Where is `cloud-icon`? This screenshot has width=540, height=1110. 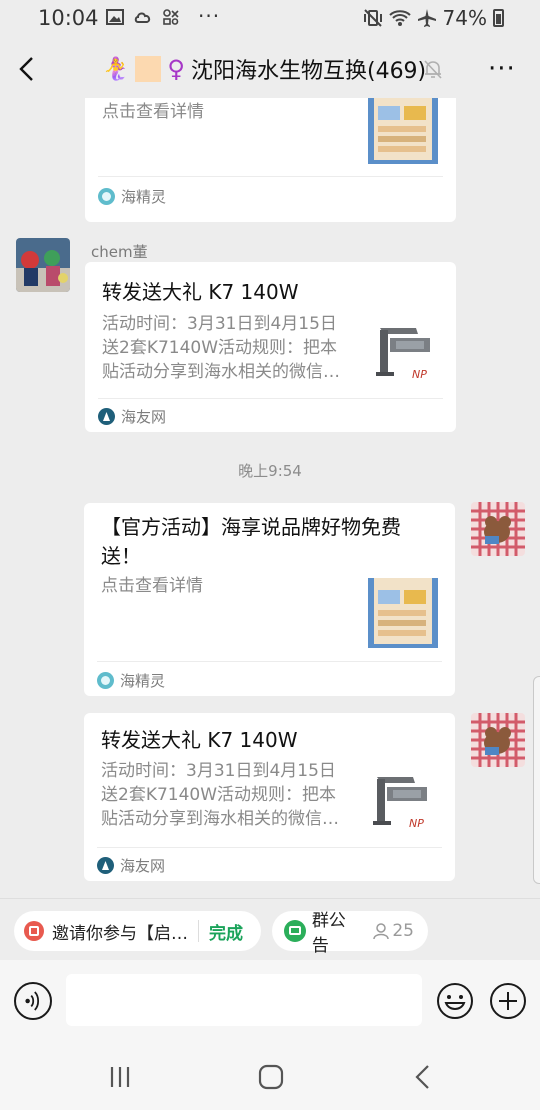
cloud-icon is located at coordinates (142, 17).